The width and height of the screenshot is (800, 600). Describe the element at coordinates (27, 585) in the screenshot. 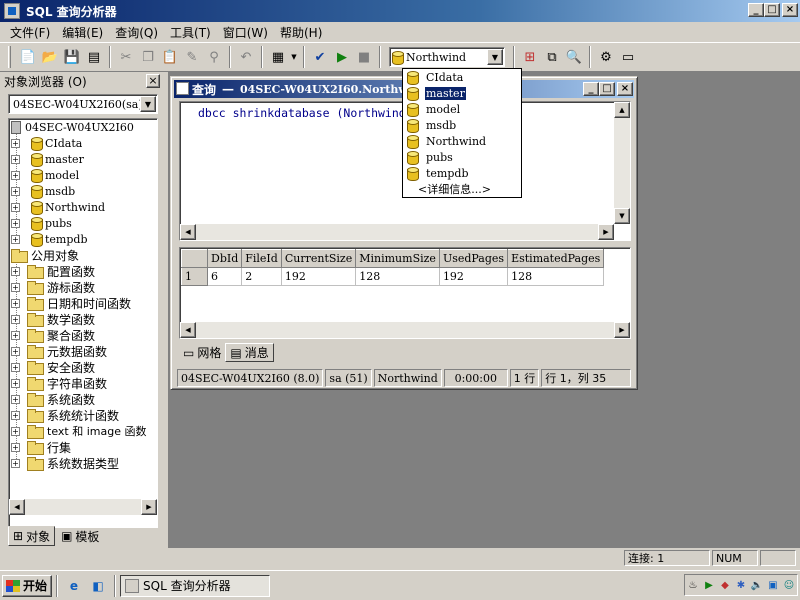

I see `start-button: 开始` at that location.